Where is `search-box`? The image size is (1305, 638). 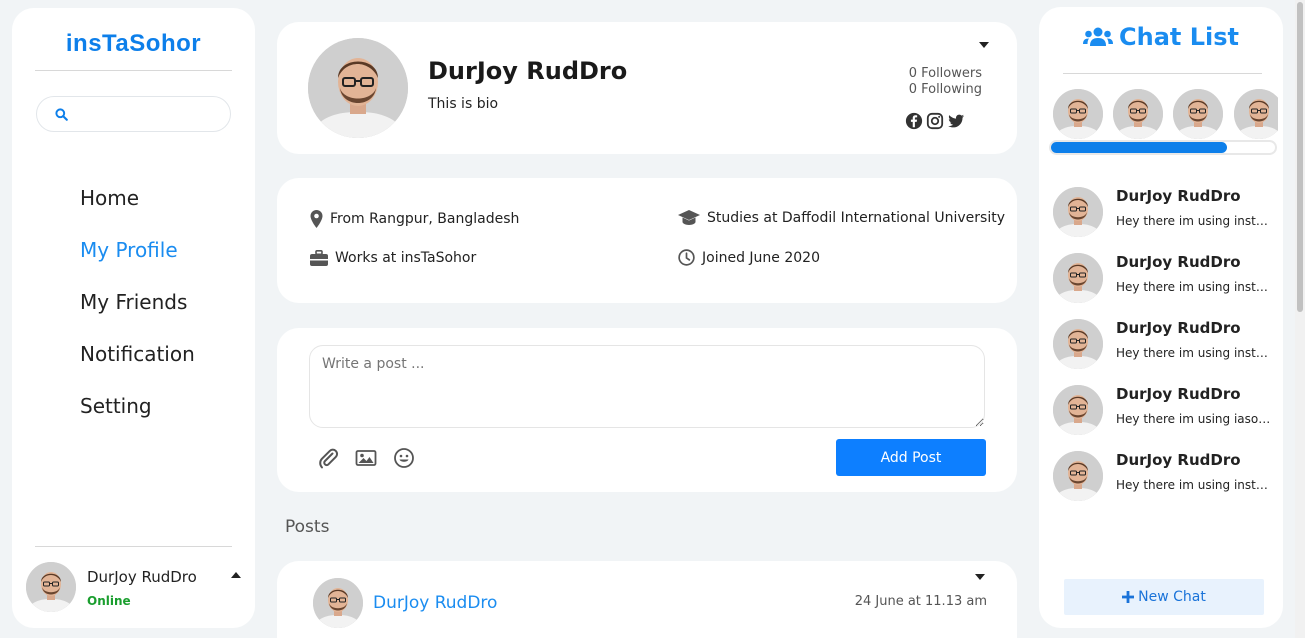 search-box is located at coordinates (133, 114).